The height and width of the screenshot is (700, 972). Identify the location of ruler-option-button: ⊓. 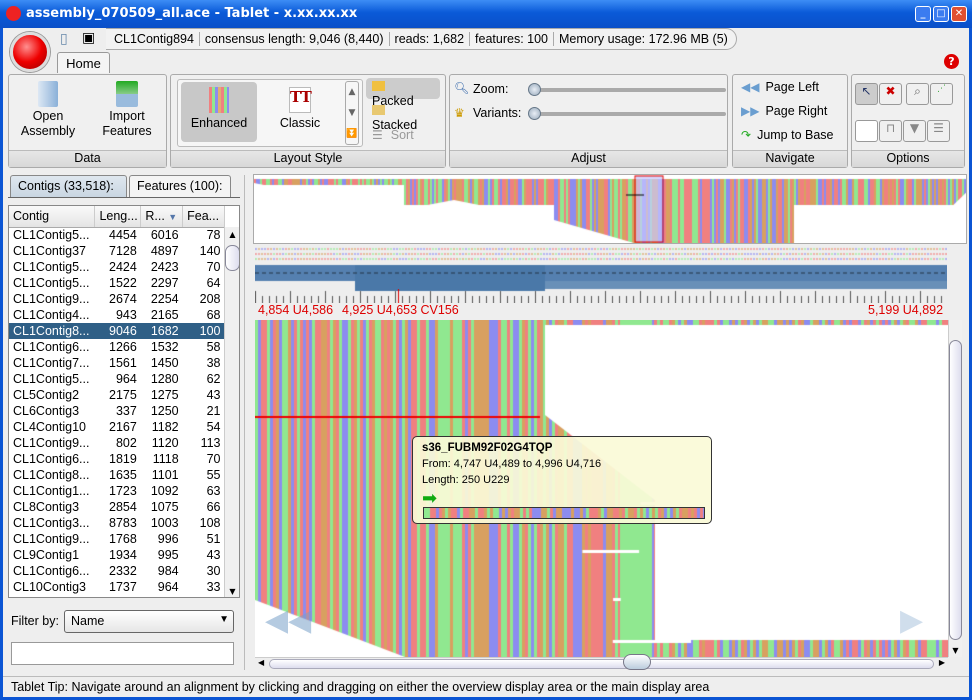
(890, 131).